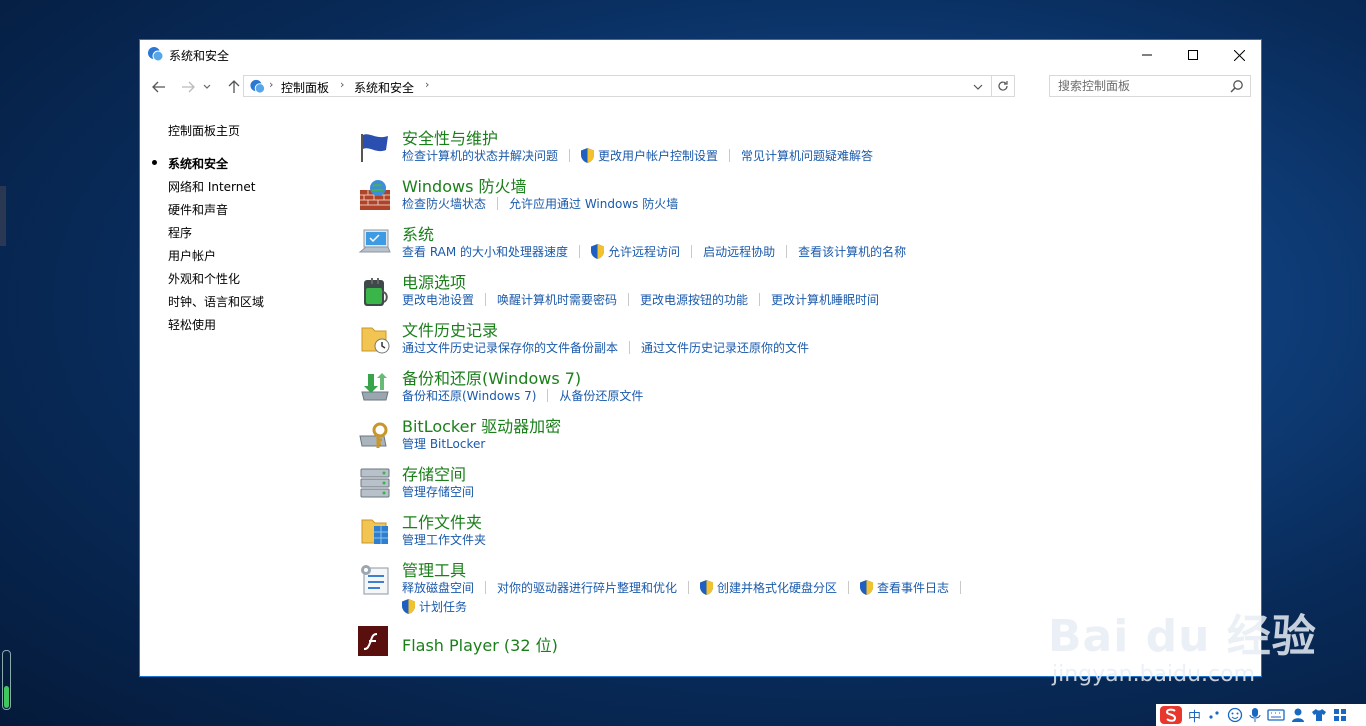  I want to click on search-box, so click(1150, 86).